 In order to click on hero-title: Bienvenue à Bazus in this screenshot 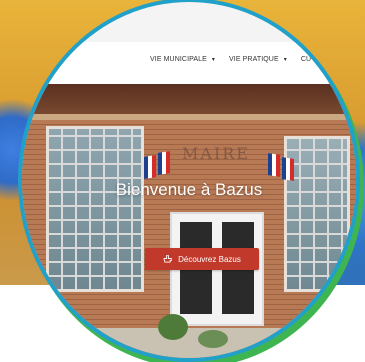, I will do `click(189, 189)`.